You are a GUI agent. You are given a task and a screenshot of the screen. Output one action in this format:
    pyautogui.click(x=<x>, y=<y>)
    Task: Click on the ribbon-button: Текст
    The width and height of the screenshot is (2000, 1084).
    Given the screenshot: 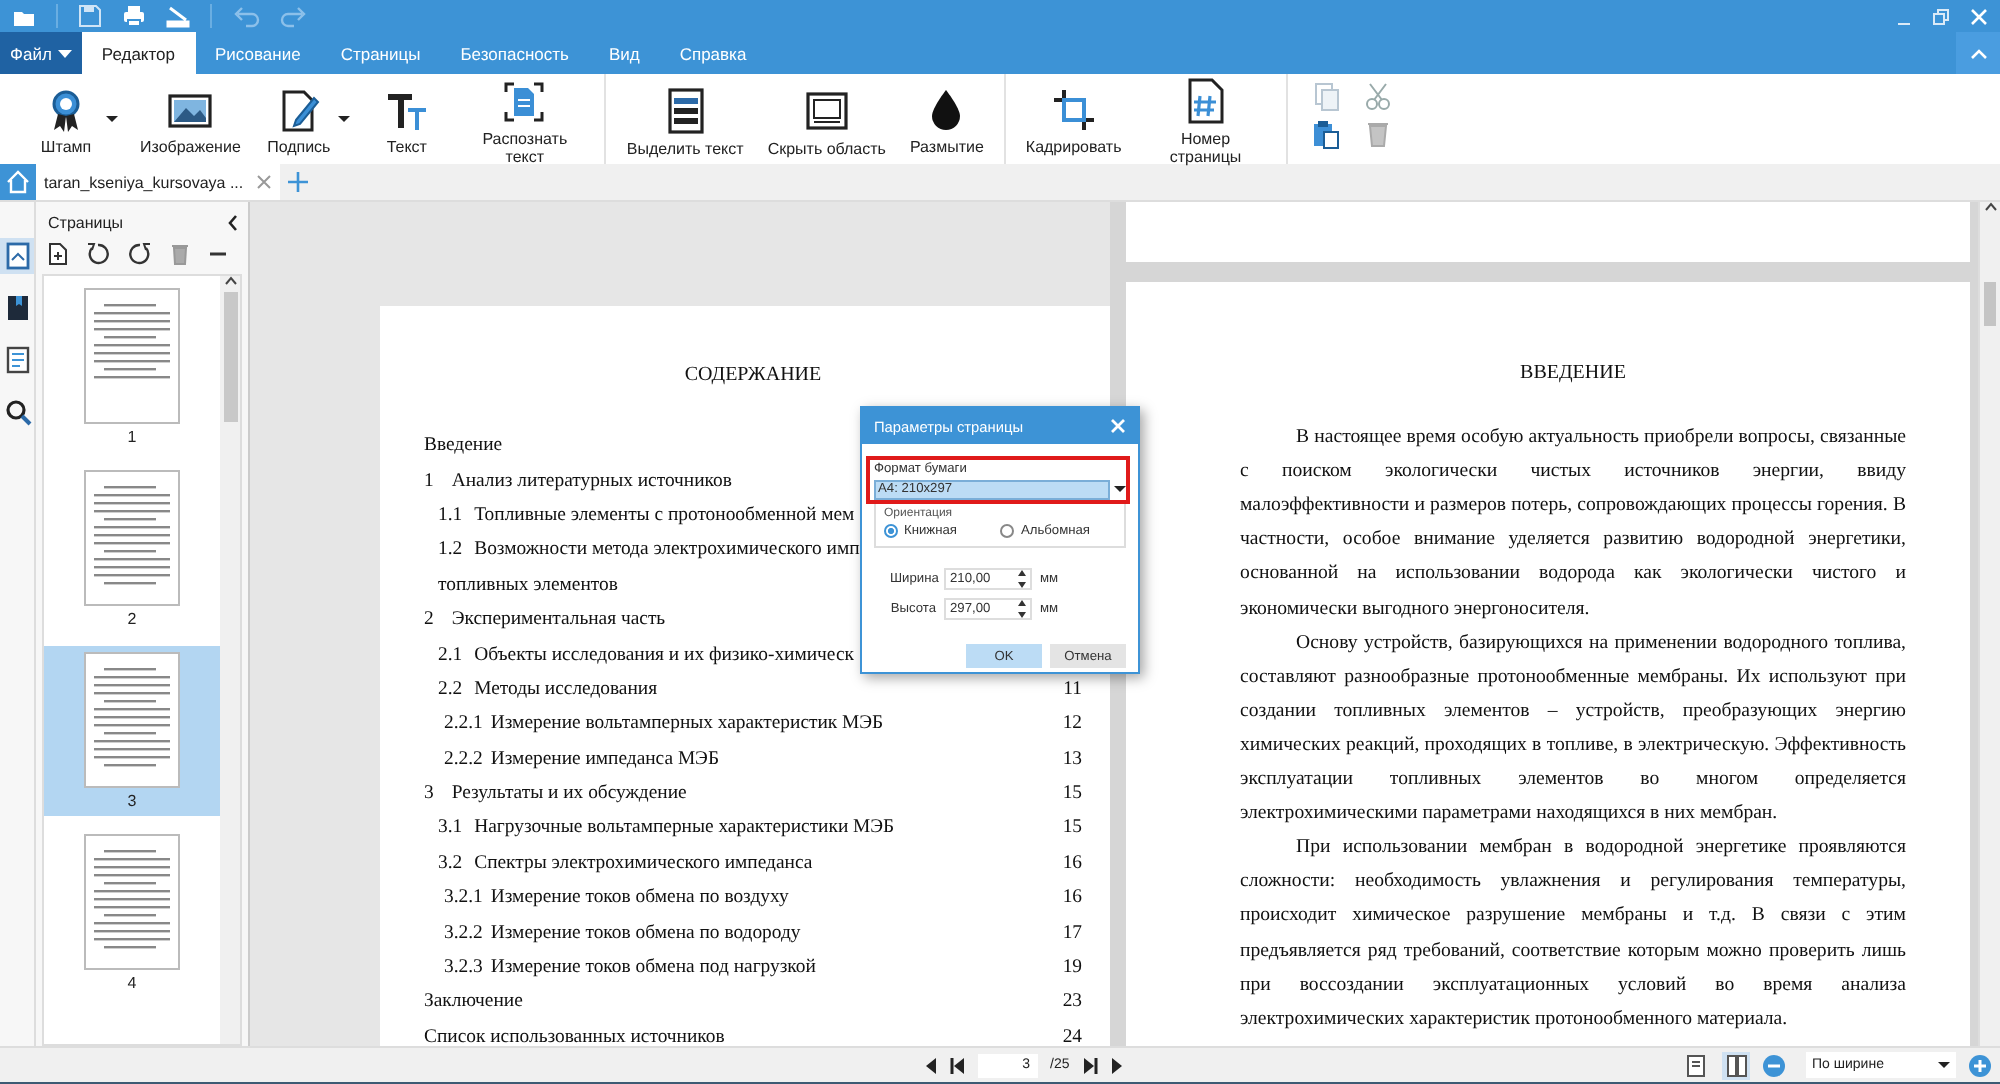 What is the action you would take?
    pyautogui.click(x=406, y=119)
    